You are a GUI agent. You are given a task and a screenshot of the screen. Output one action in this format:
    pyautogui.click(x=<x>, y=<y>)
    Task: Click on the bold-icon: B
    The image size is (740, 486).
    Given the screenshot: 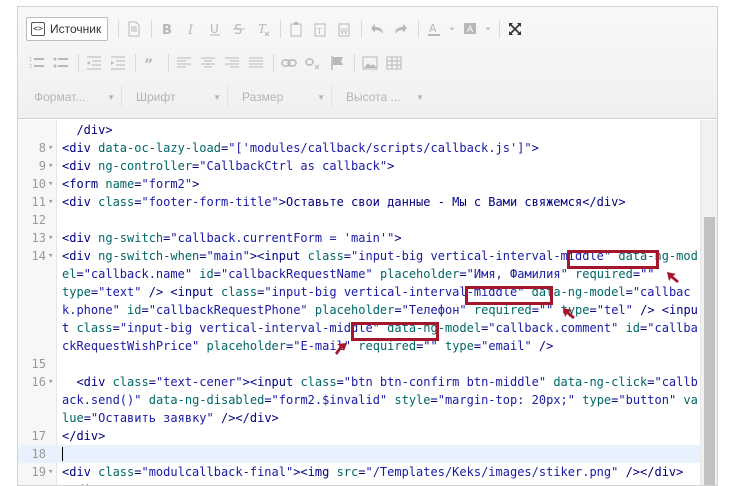 What is the action you would take?
    pyautogui.click(x=167, y=29)
    